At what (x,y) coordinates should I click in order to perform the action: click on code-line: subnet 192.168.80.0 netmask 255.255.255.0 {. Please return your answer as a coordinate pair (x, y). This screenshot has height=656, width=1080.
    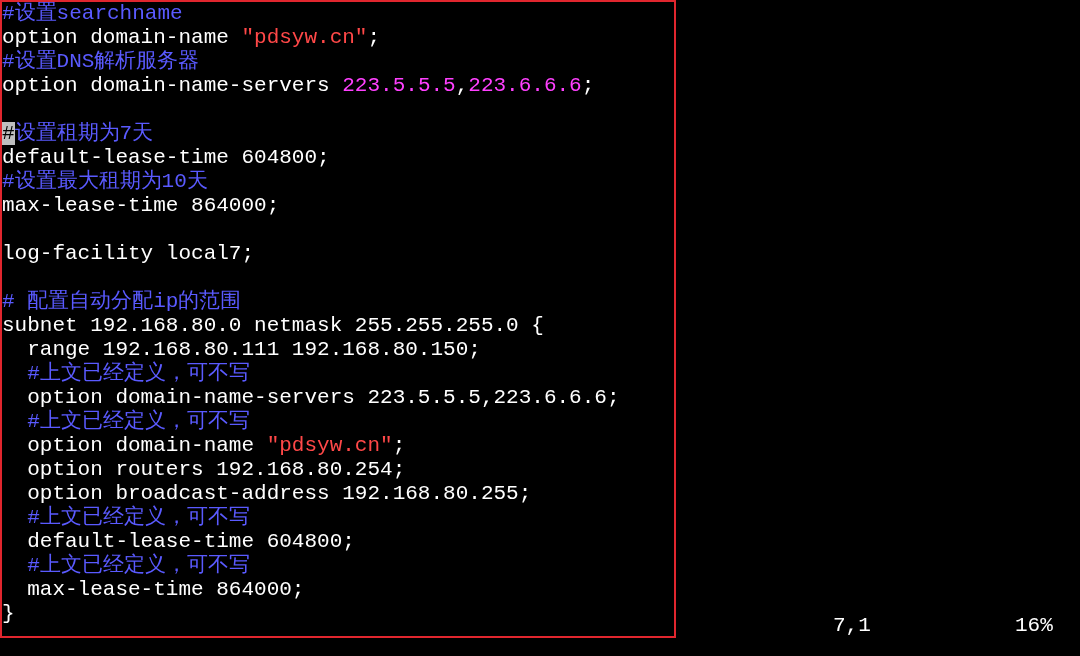
    Looking at the image, I should click on (273, 326).